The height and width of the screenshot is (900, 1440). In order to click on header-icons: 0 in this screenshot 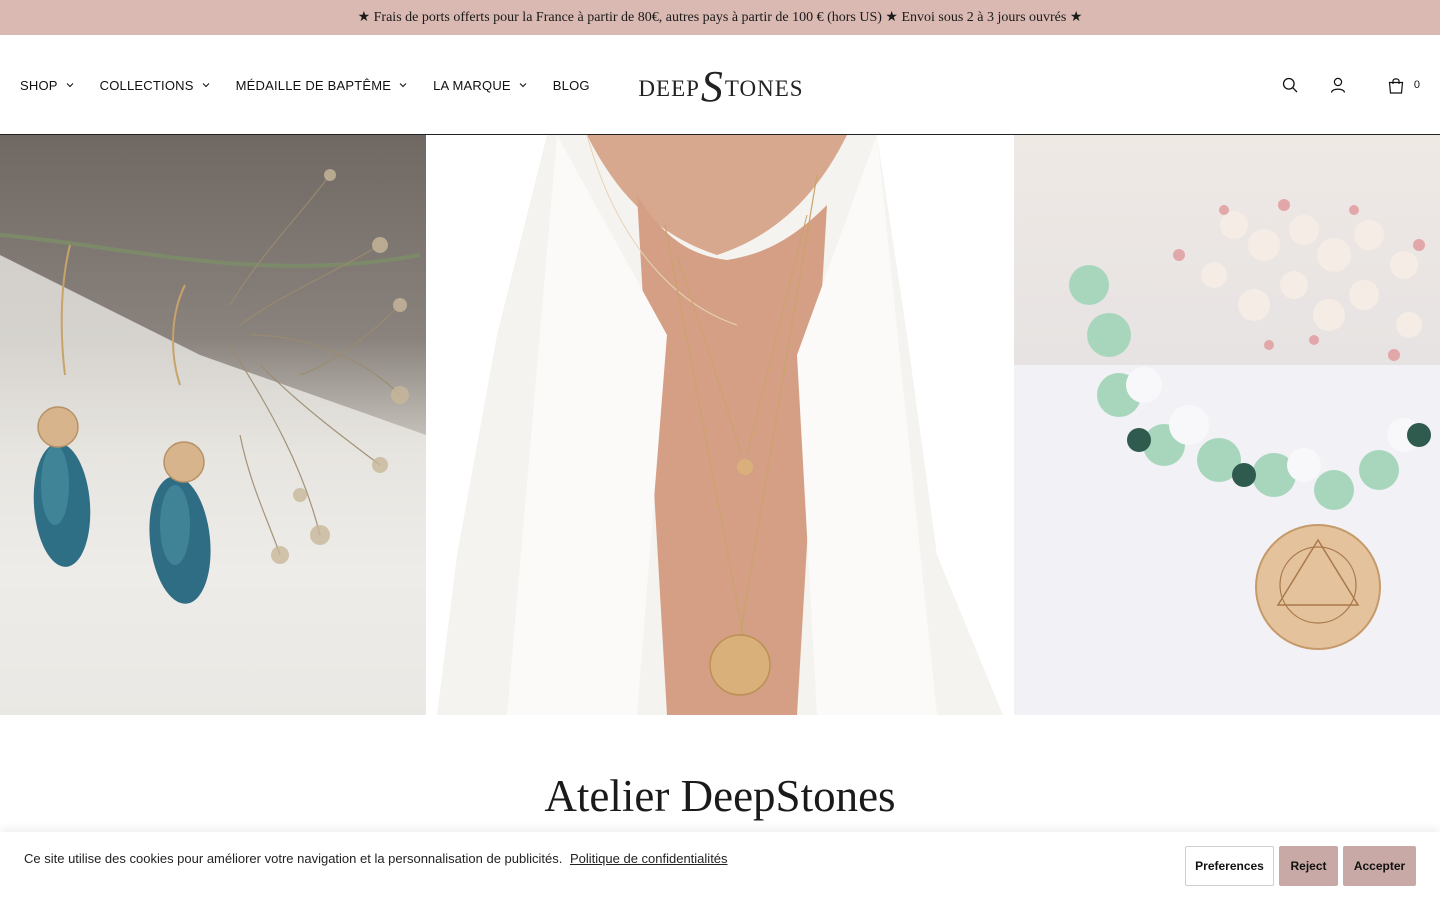, I will do `click(1349, 85)`.